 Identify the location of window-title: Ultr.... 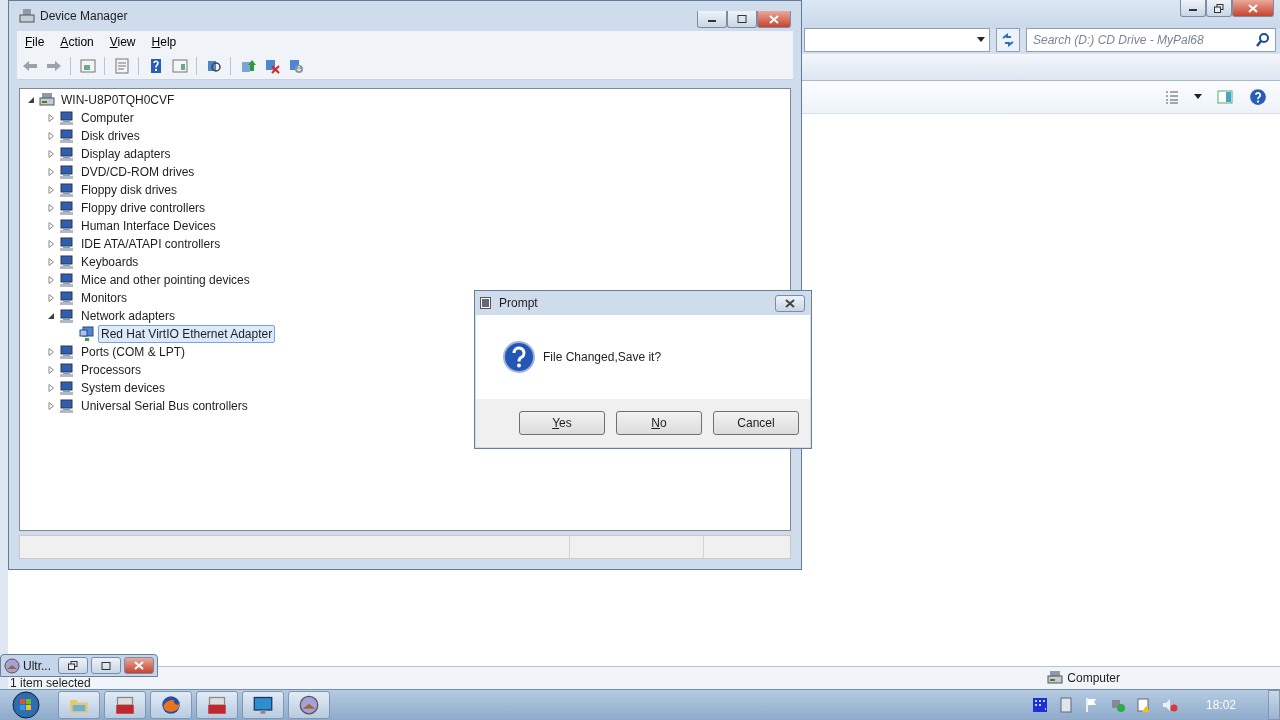
(37, 665).